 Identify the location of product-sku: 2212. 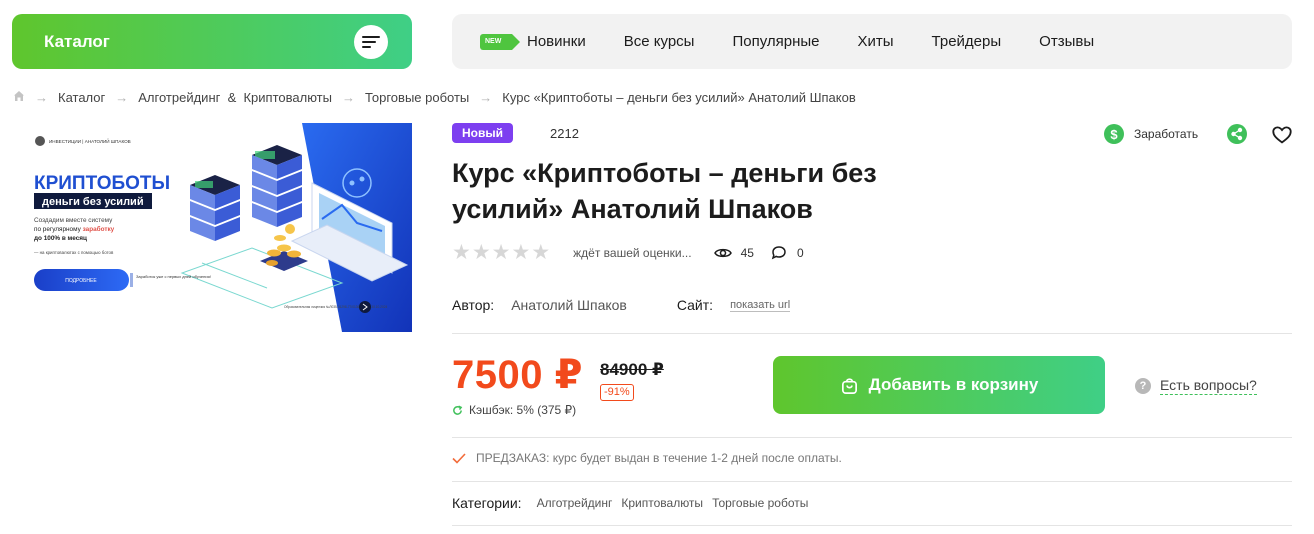
(564, 133).